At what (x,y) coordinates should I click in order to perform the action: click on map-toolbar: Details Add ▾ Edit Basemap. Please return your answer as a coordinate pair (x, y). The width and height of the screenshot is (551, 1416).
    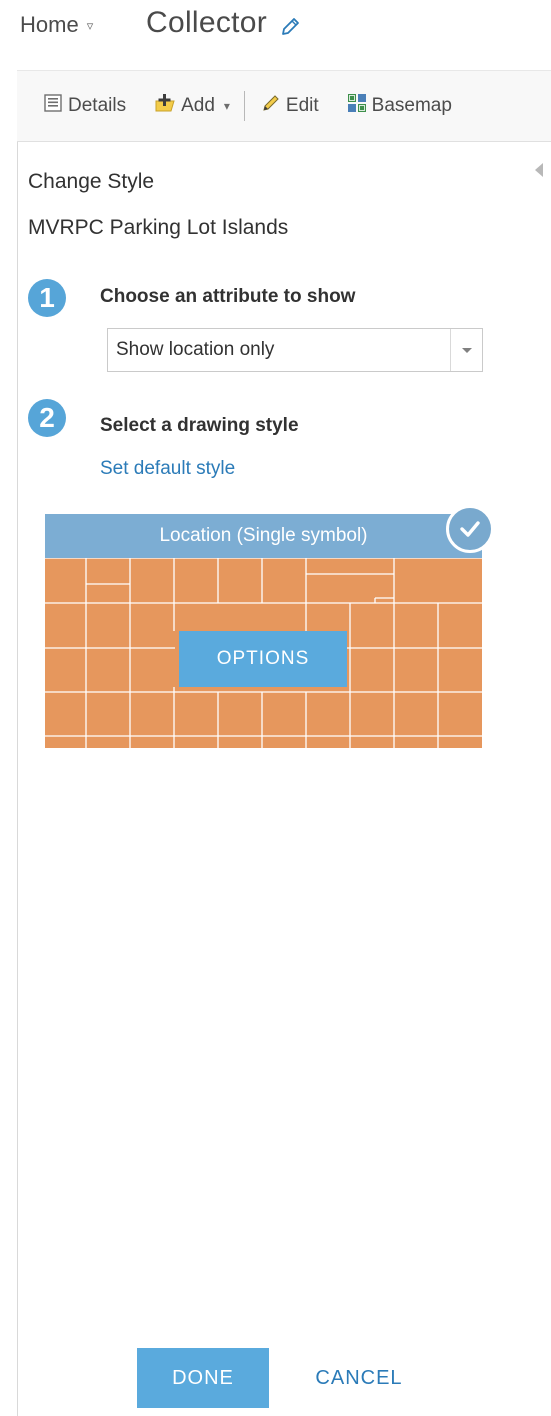
    Looking at the image, I should click on (284, 106).